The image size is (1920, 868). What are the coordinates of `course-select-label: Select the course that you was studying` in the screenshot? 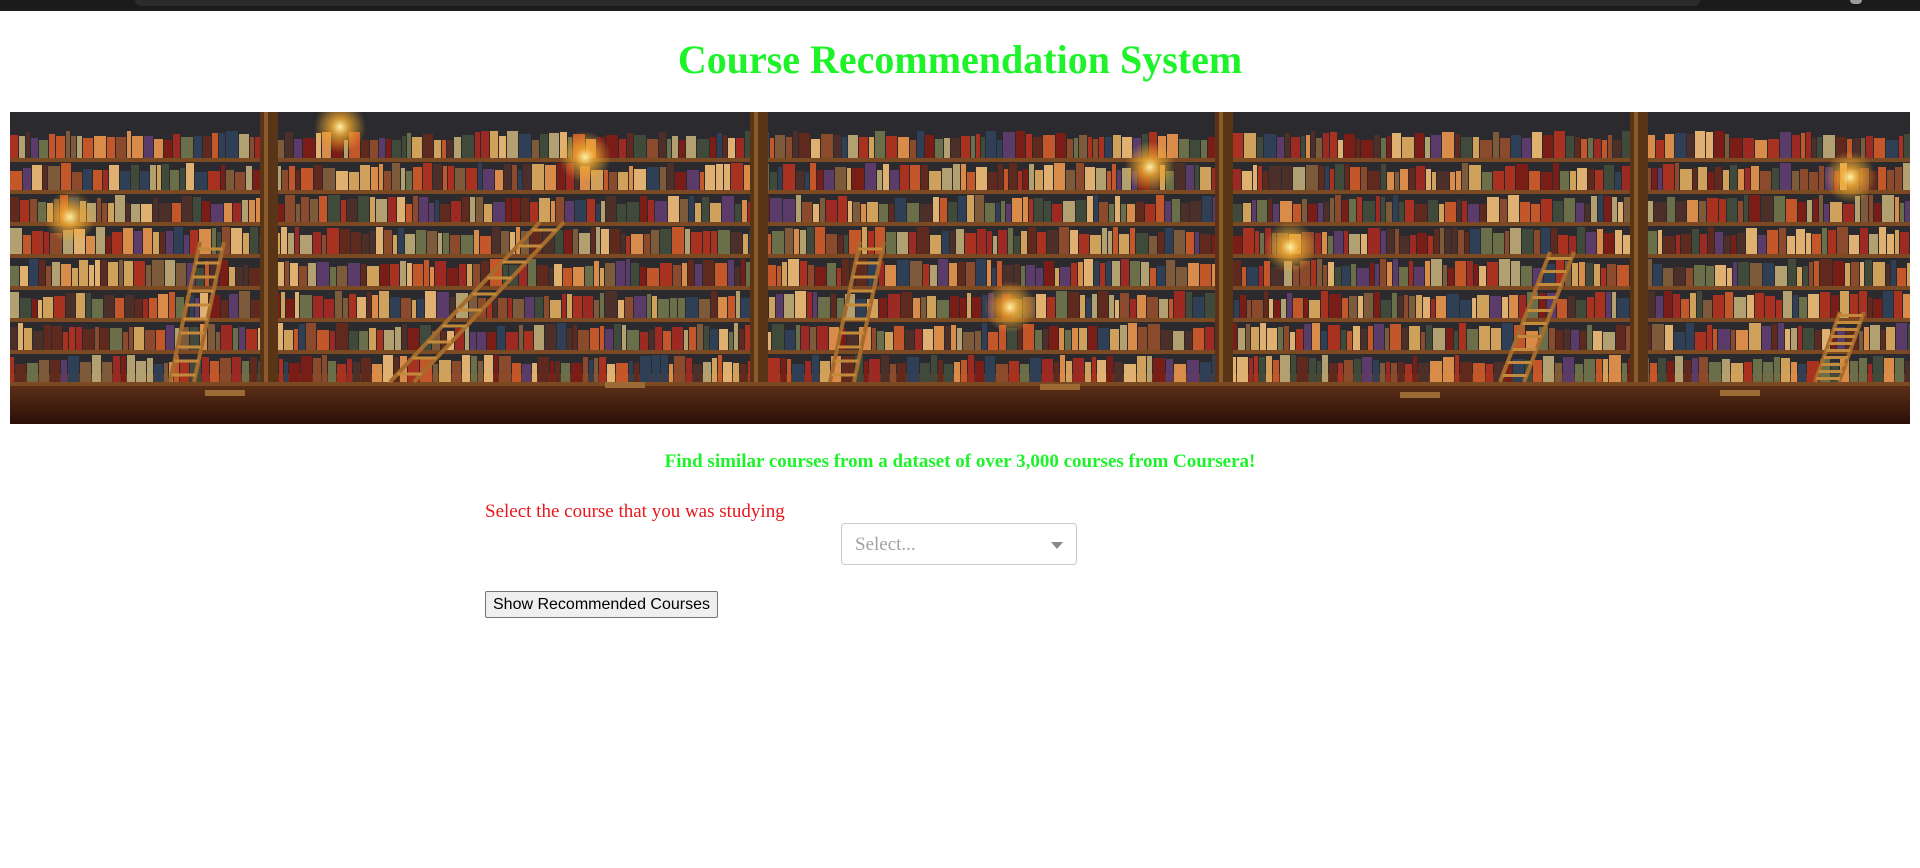 It's located at (635, 511).